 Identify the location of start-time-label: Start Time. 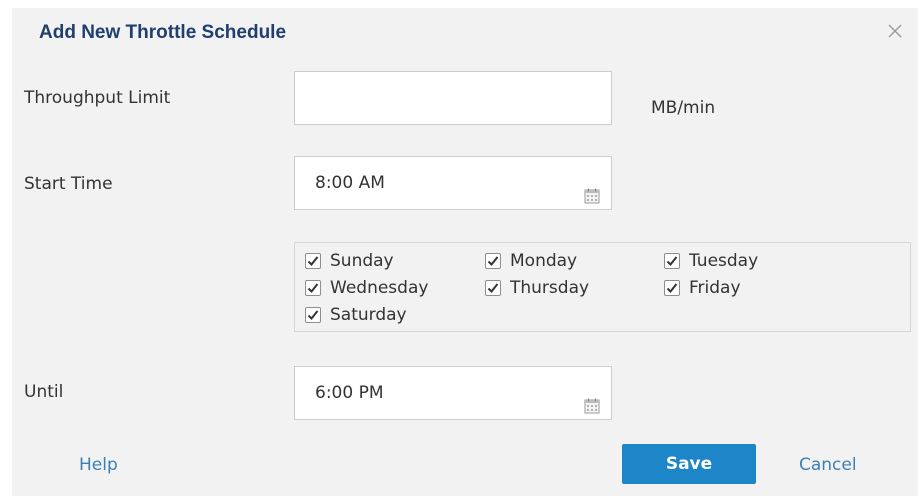
(68, 184).